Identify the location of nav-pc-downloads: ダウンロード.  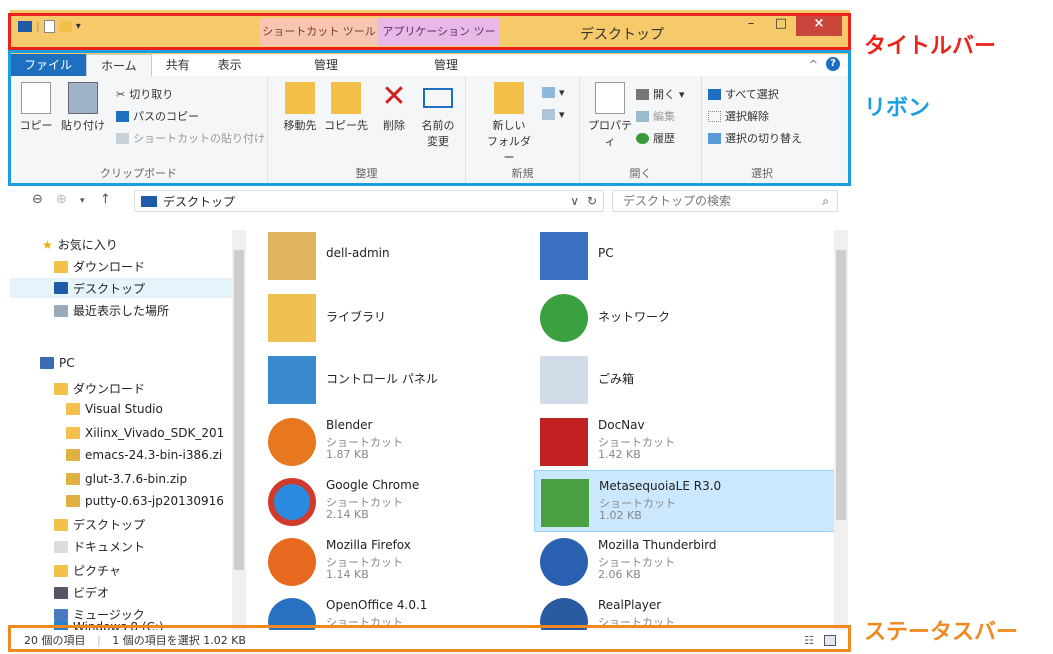
(99, 388).